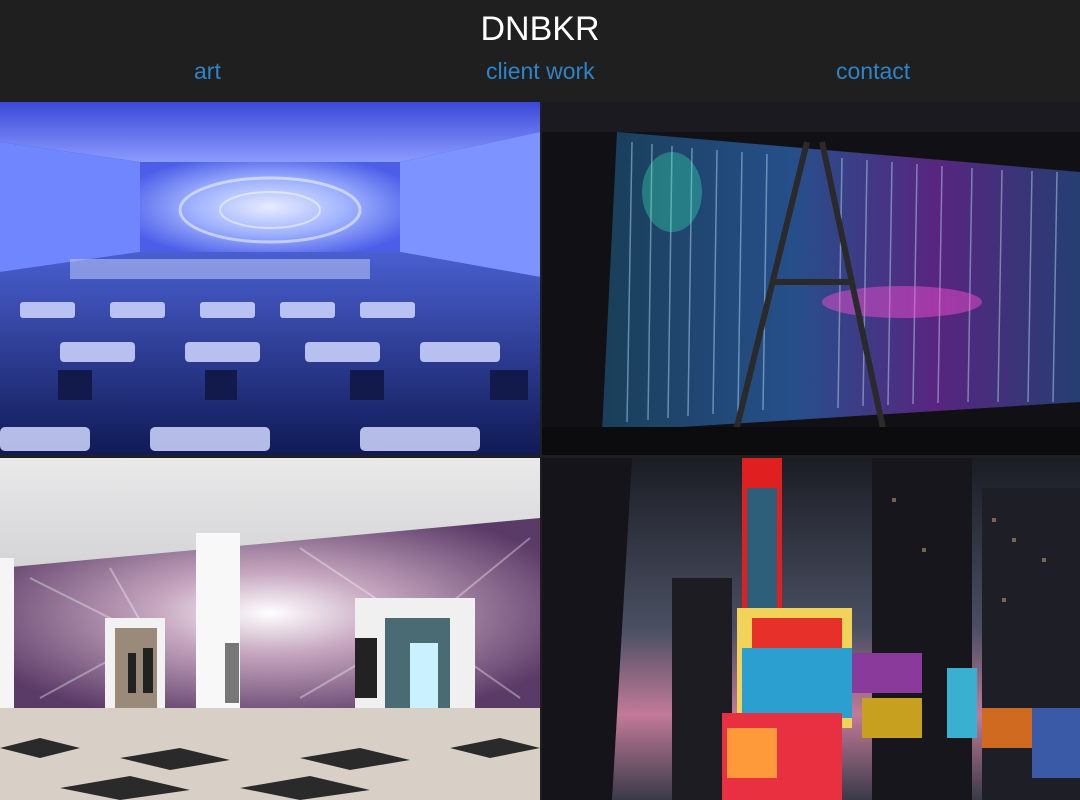 This screenshot has height=800, width=1080. Describe the element at coordinates (540, 71) in the screenshot. I see `nav-link-client-work: client work` at that location.